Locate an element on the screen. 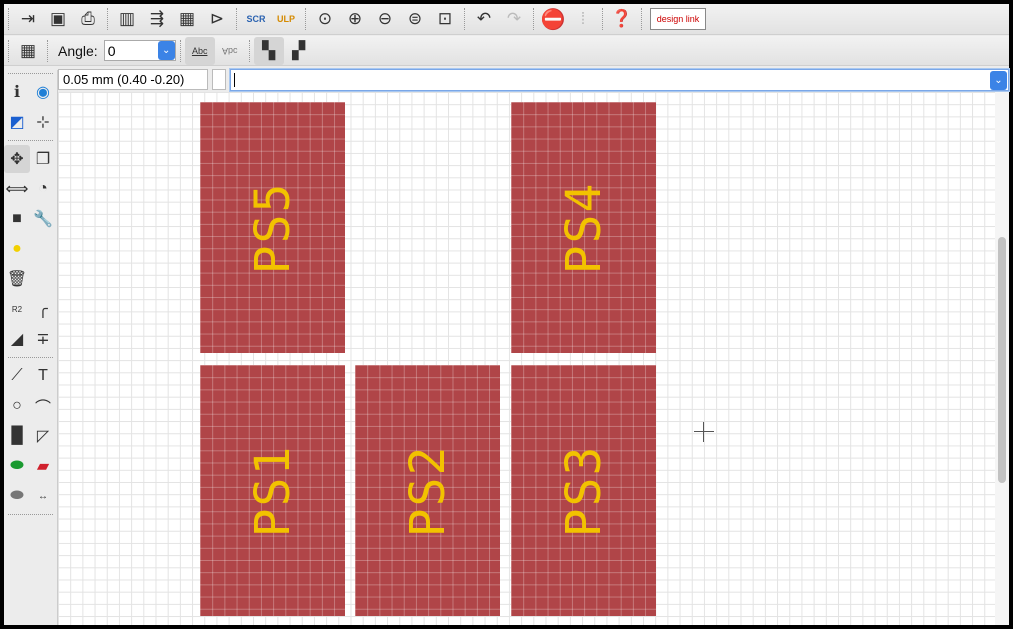 The height and width of the screenshot is (629, 1013). smd-pad-ps5: PS5 is located at coordinates (272, 227).